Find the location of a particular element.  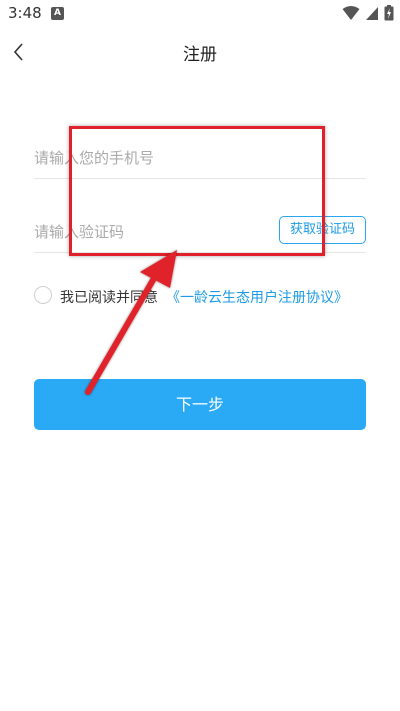

battery-charging-icon is located at coordinates (389, 13).